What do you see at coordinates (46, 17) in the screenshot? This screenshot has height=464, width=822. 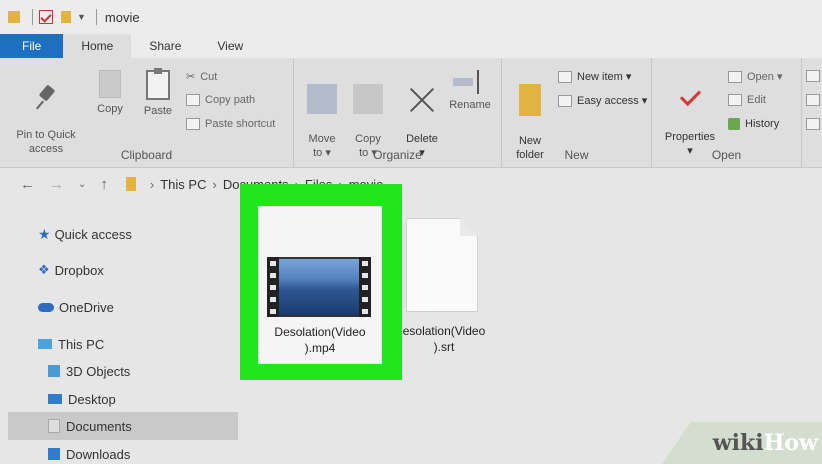 I see `properties-quick-icon` at bounding box center [46, 17].